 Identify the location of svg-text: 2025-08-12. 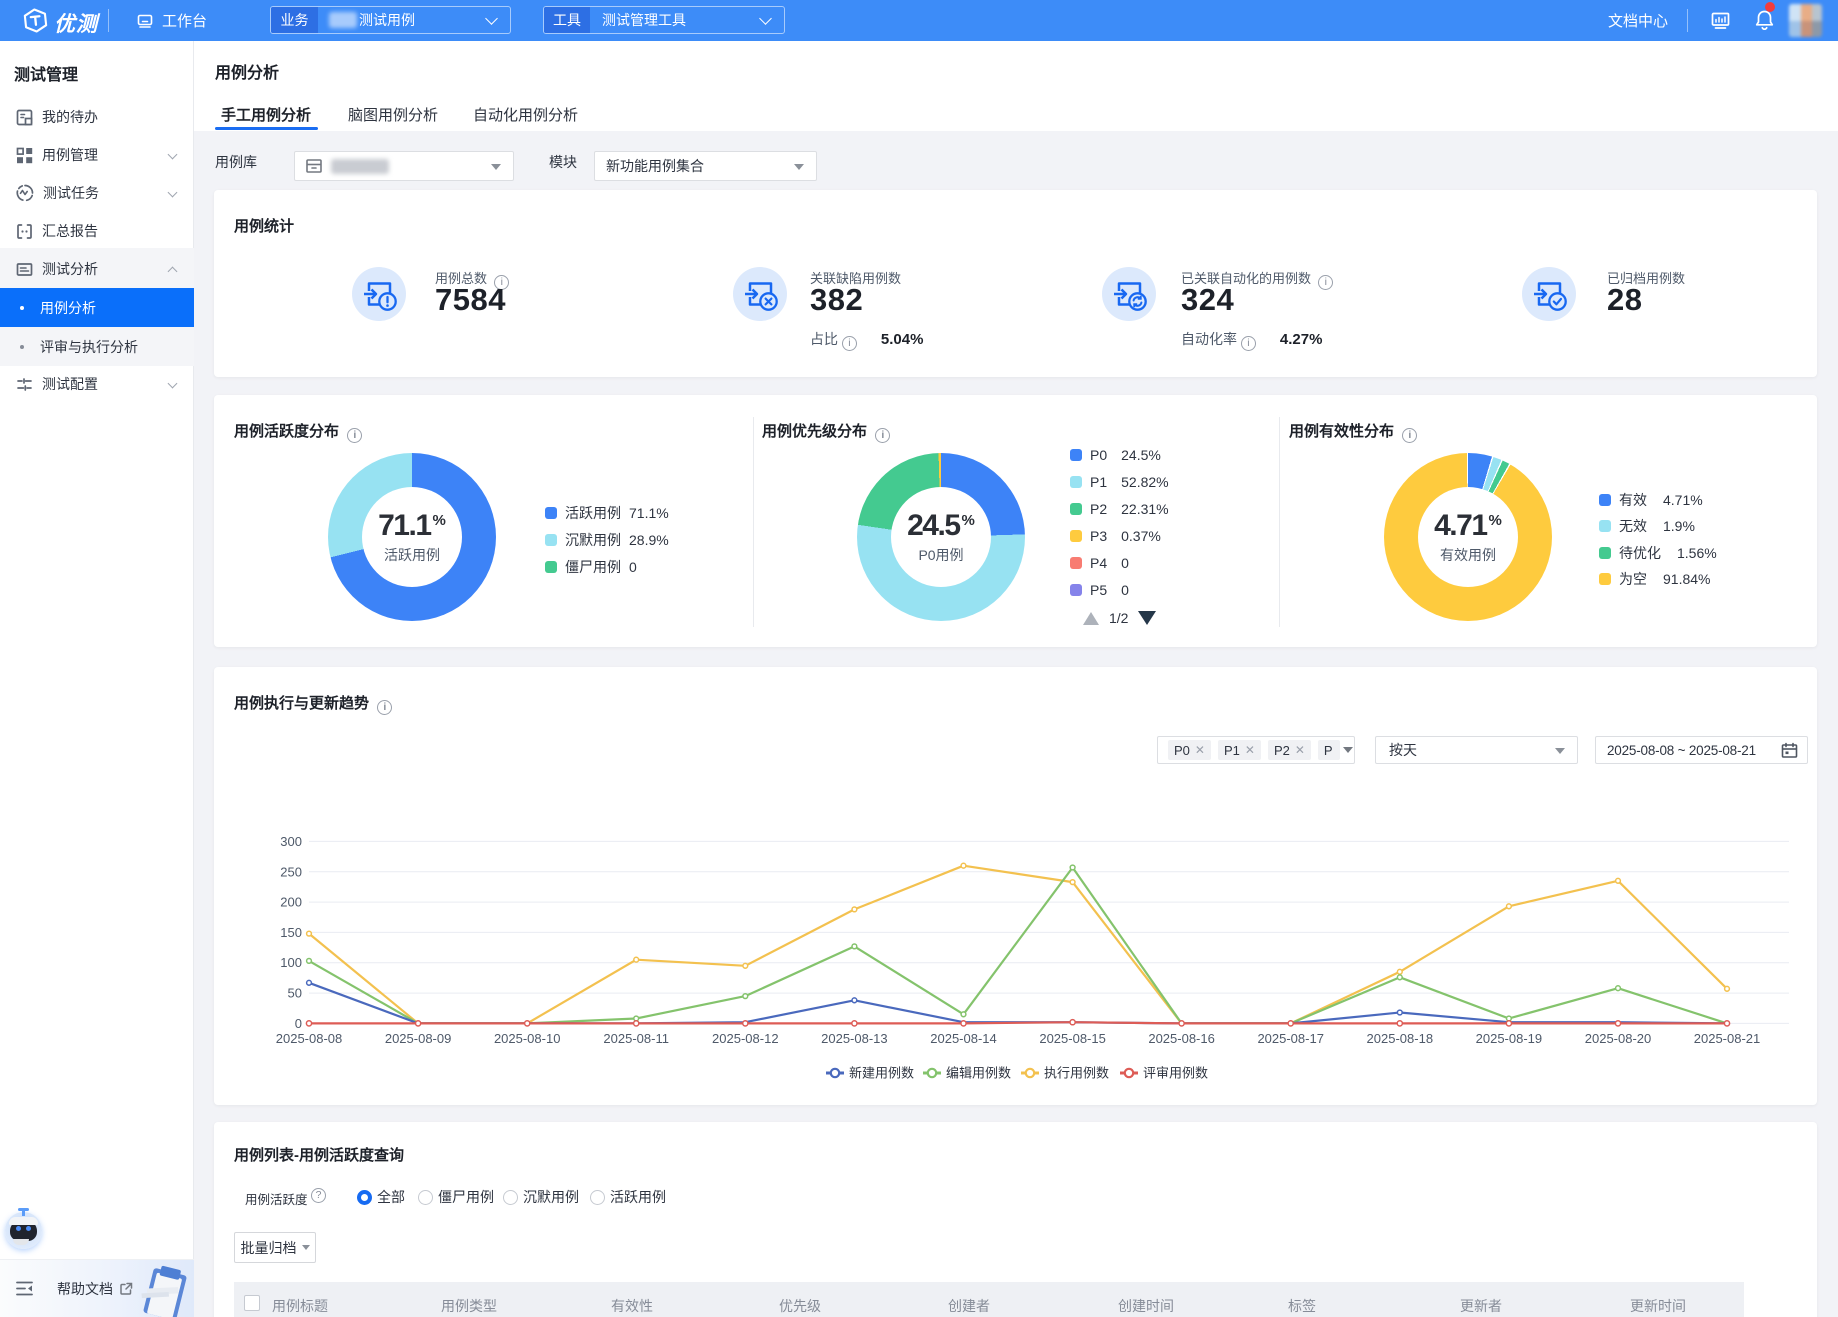
(745, 1038).